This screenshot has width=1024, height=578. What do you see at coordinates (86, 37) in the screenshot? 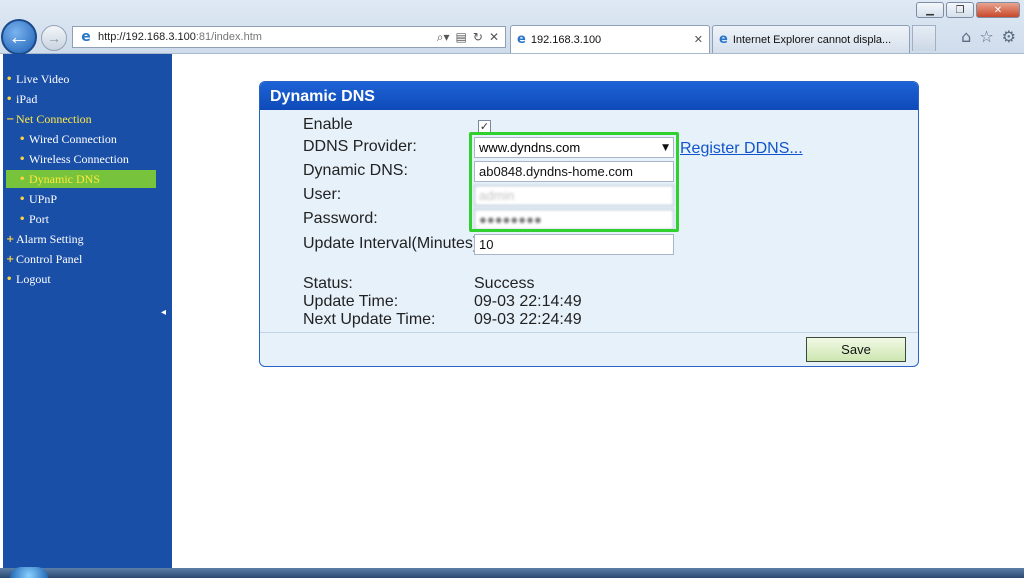
I see `ie-page-icon: e` at bounding box center [86, 37].